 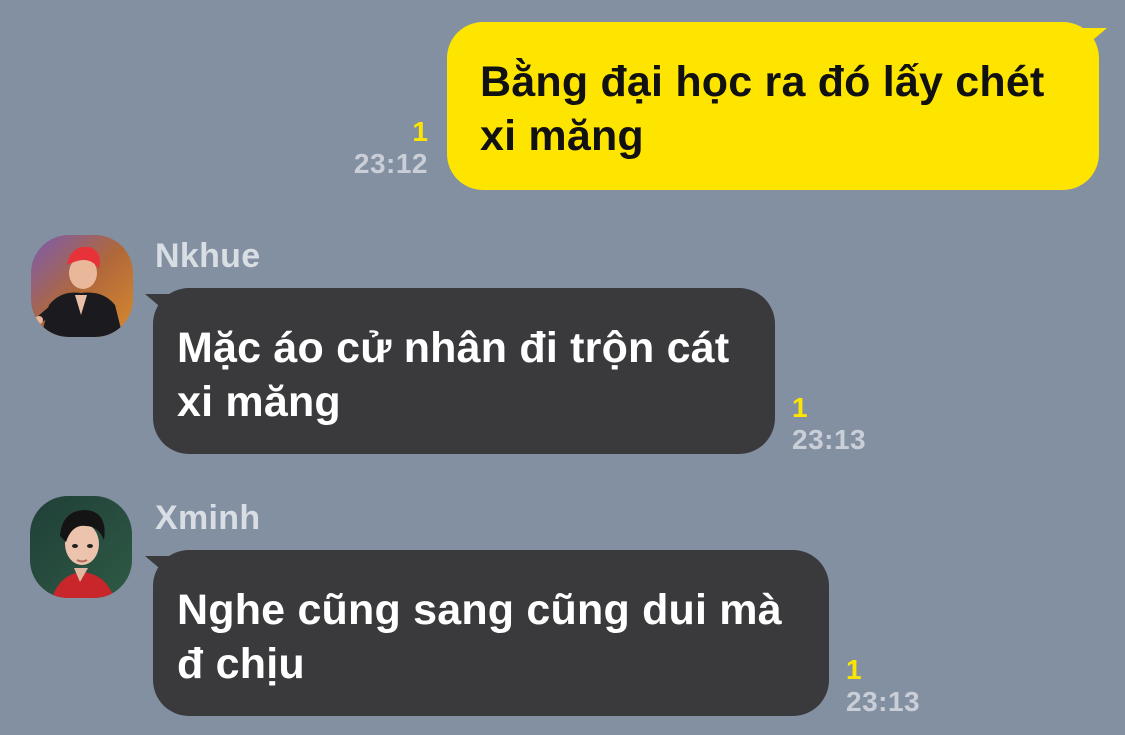 I want to click on message-3-unread-count: 1, so click(x=854, y=669).